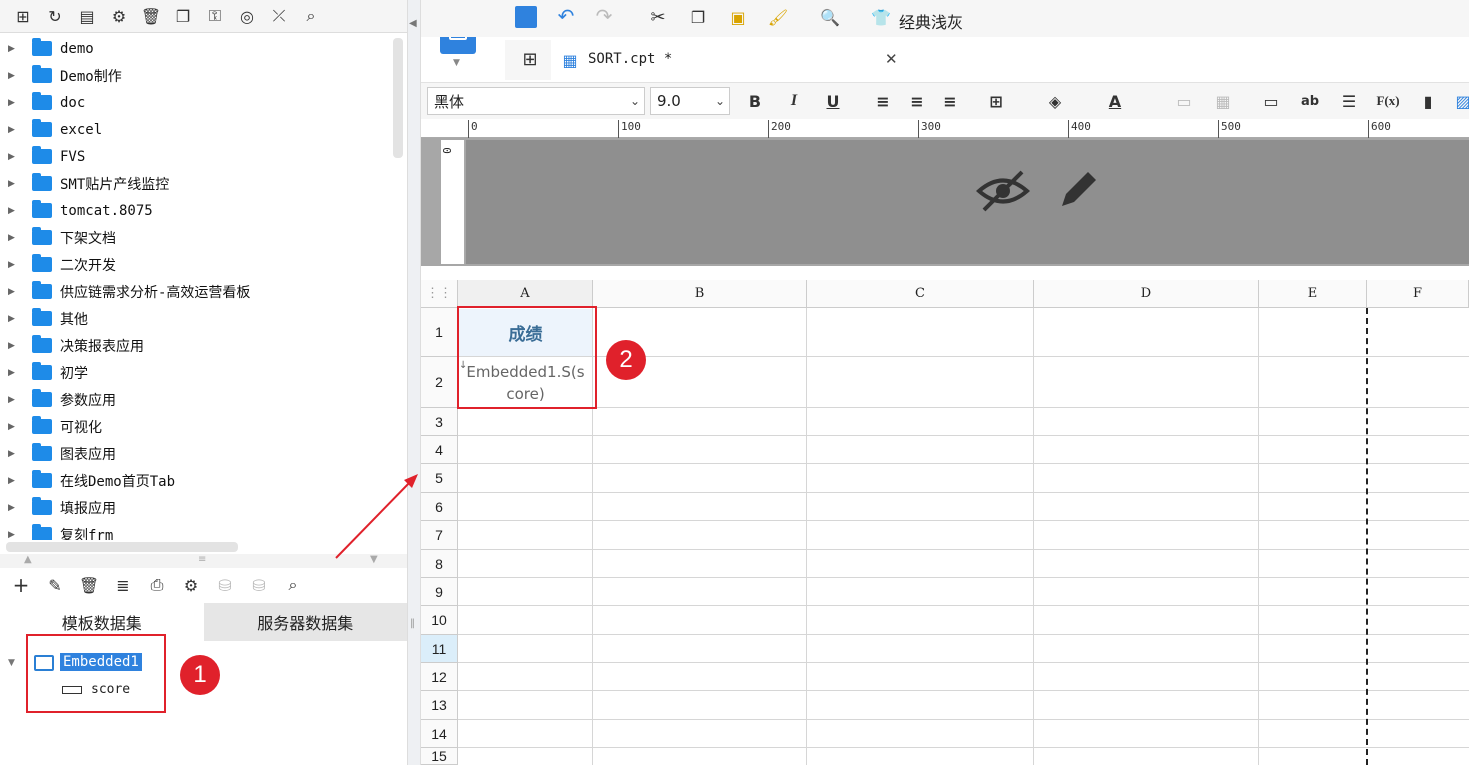 This screenshot has width=1469, height=765. Describe the element at coordinates (305, 622) in the screenshot. I see `tab-server-dataset: 服务器数据集` at that location.